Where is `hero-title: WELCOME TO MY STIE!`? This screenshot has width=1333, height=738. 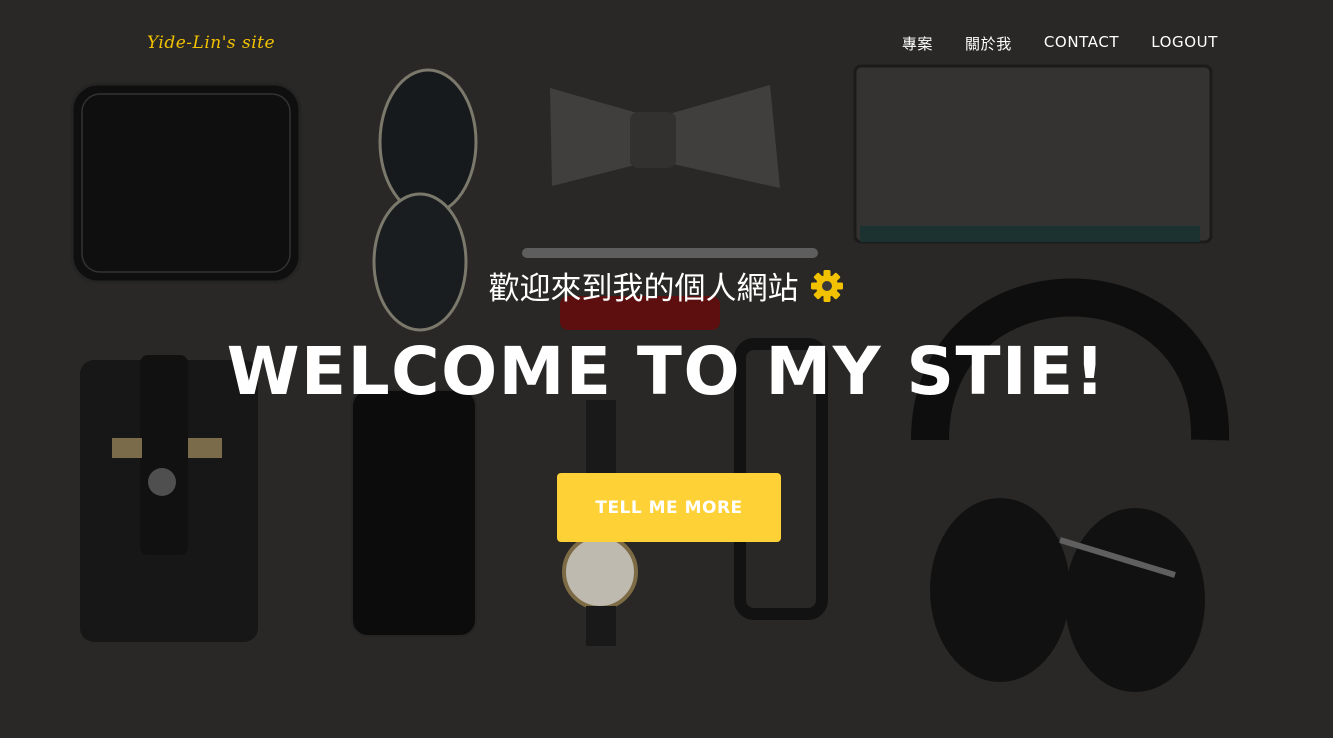 hero-title: WELCOME TO MY STIE! is located at coordinates (666, 371).